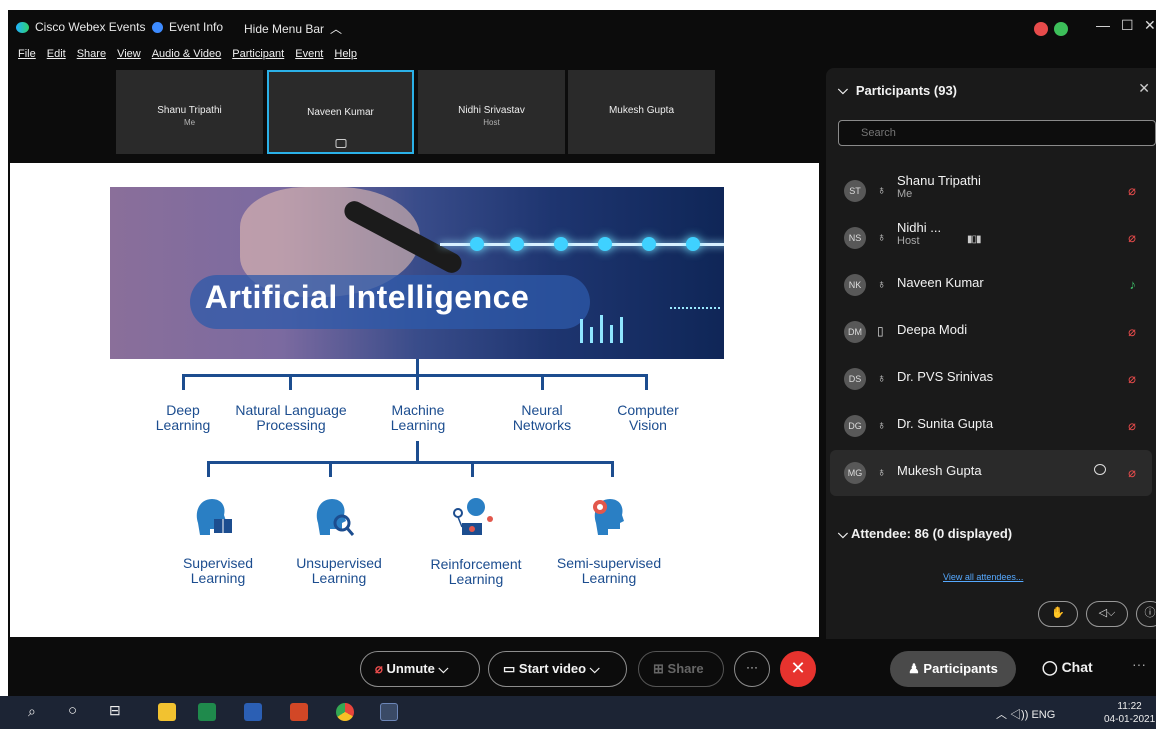 Image resolution: width=1156 pixels, height=729 pixels. Describe the element at coordinates (183, 417) in the screenshot. I see `node-deep-learning: Deep Learning` at that location.